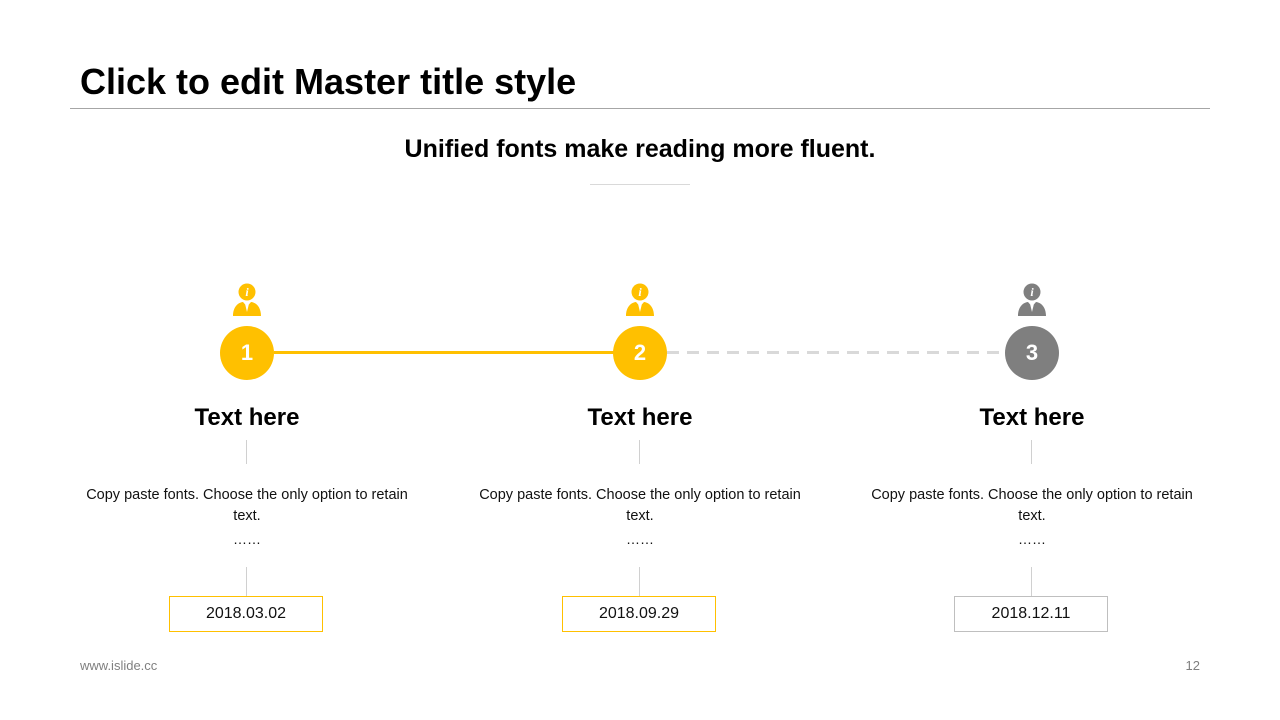 The image size is (1280, 720). I want to click on step-number-badge: 2, so click(640, 353).